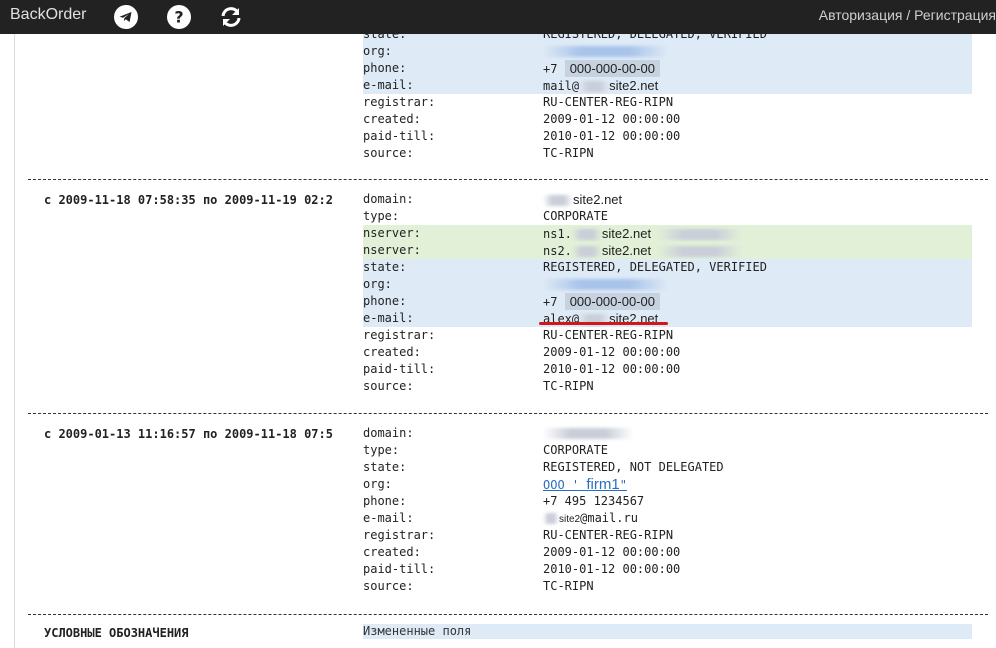 The width and height of the screenshot is (996, 648). What do you see at coordinates (667, 233) in the screenshot?
I see `whois-row: nserver: ns1. site2.net` at bounding box center [667, 233].